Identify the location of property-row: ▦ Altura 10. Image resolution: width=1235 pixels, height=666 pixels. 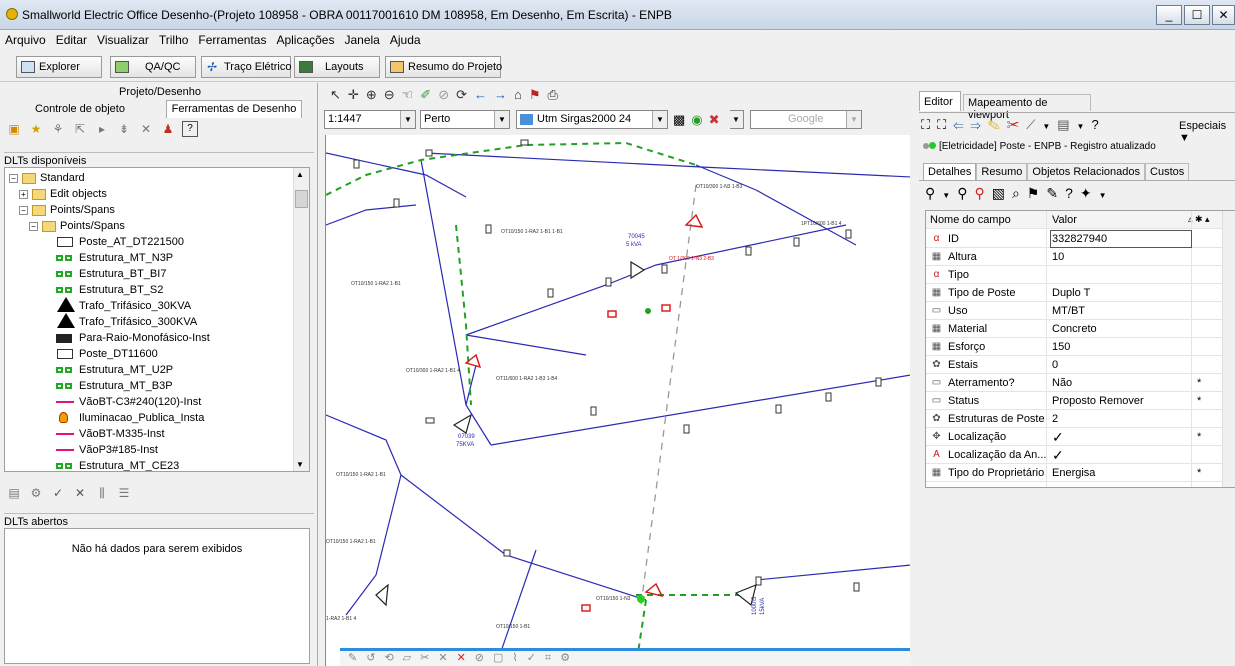
(1080, 257).